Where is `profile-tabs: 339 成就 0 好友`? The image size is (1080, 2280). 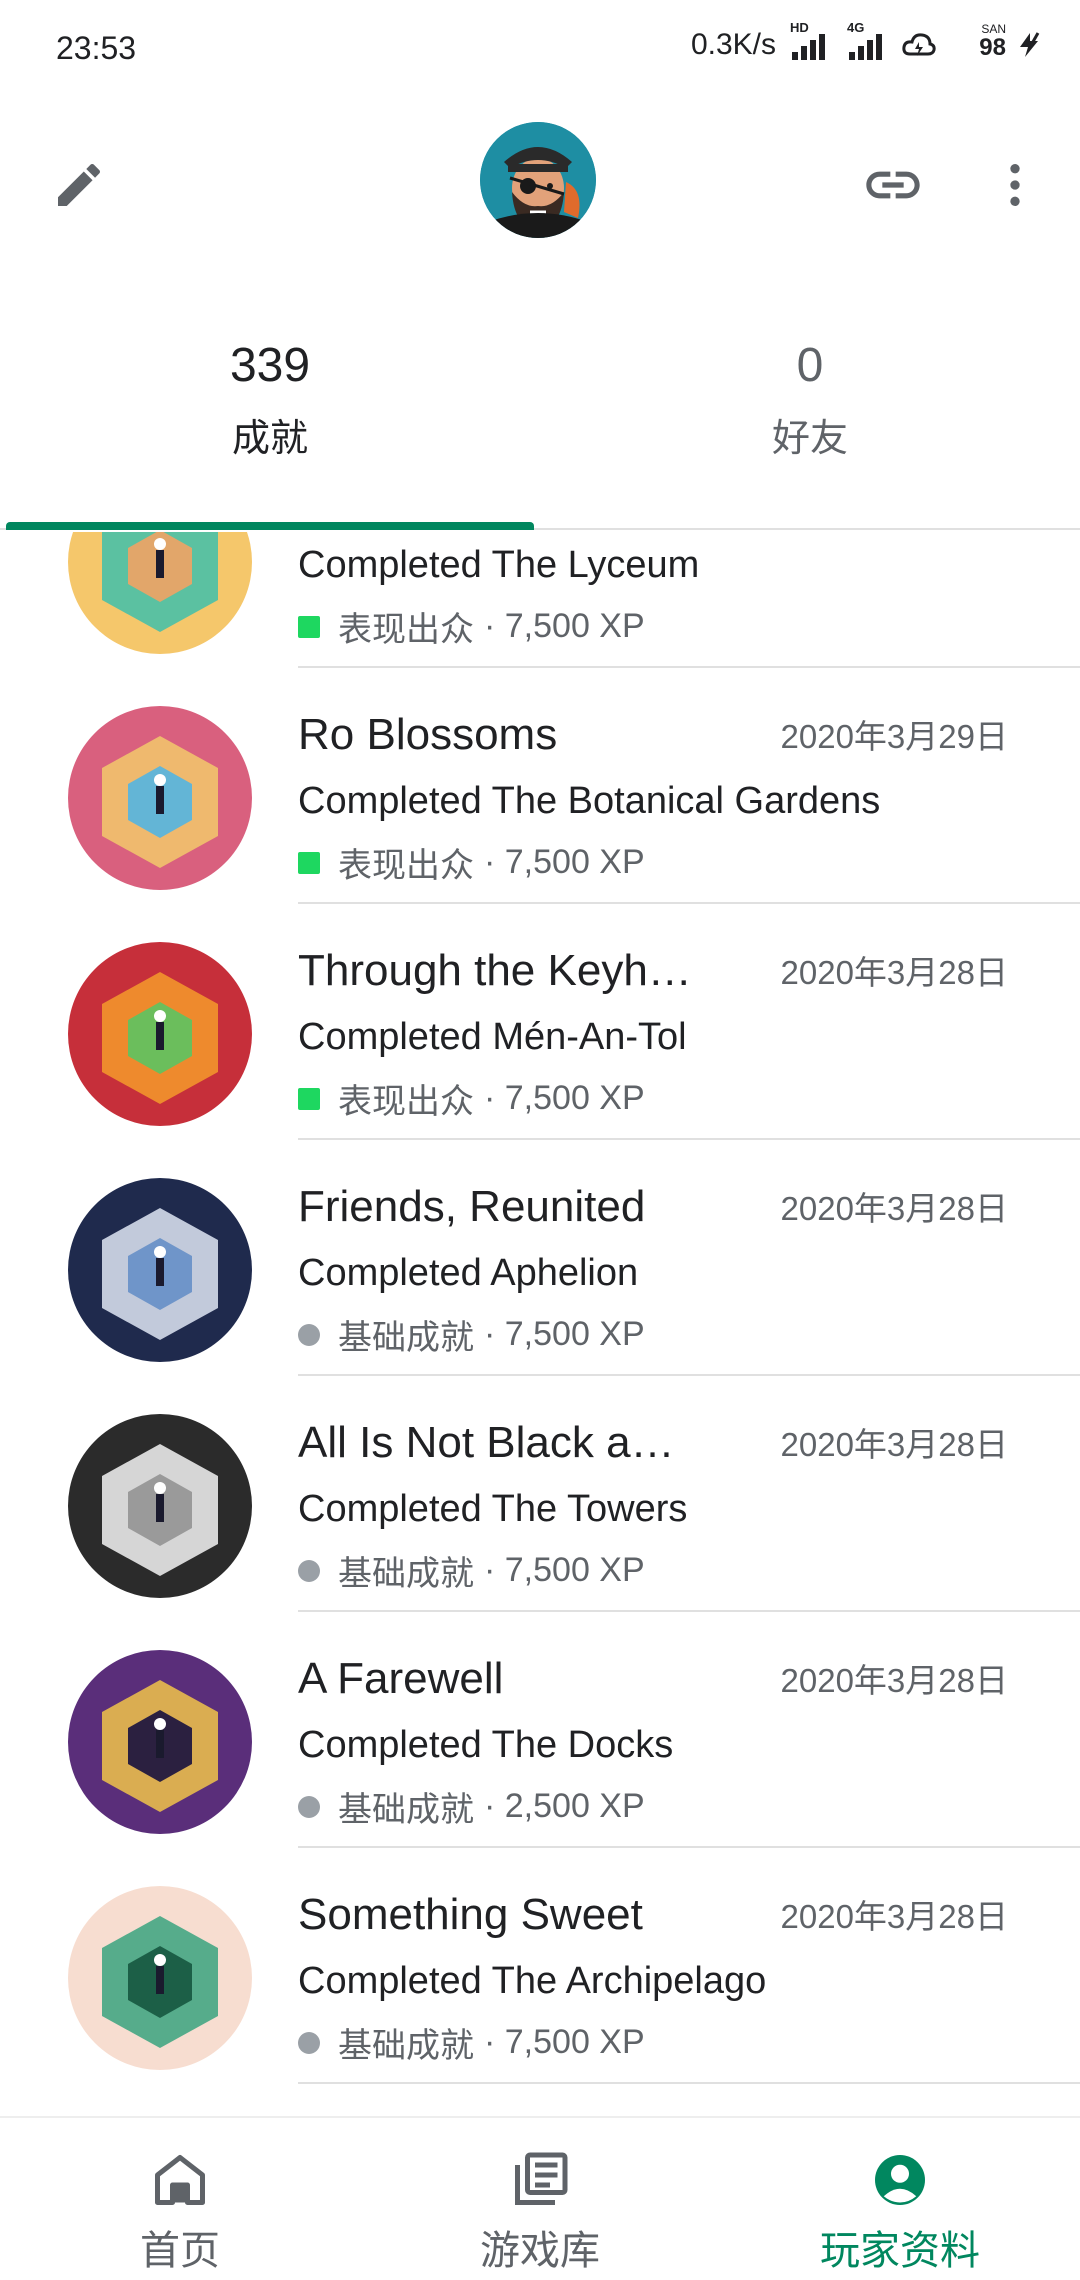 profile-tabs: 339 成就 0 好友 is located at coordinates (540, 425).